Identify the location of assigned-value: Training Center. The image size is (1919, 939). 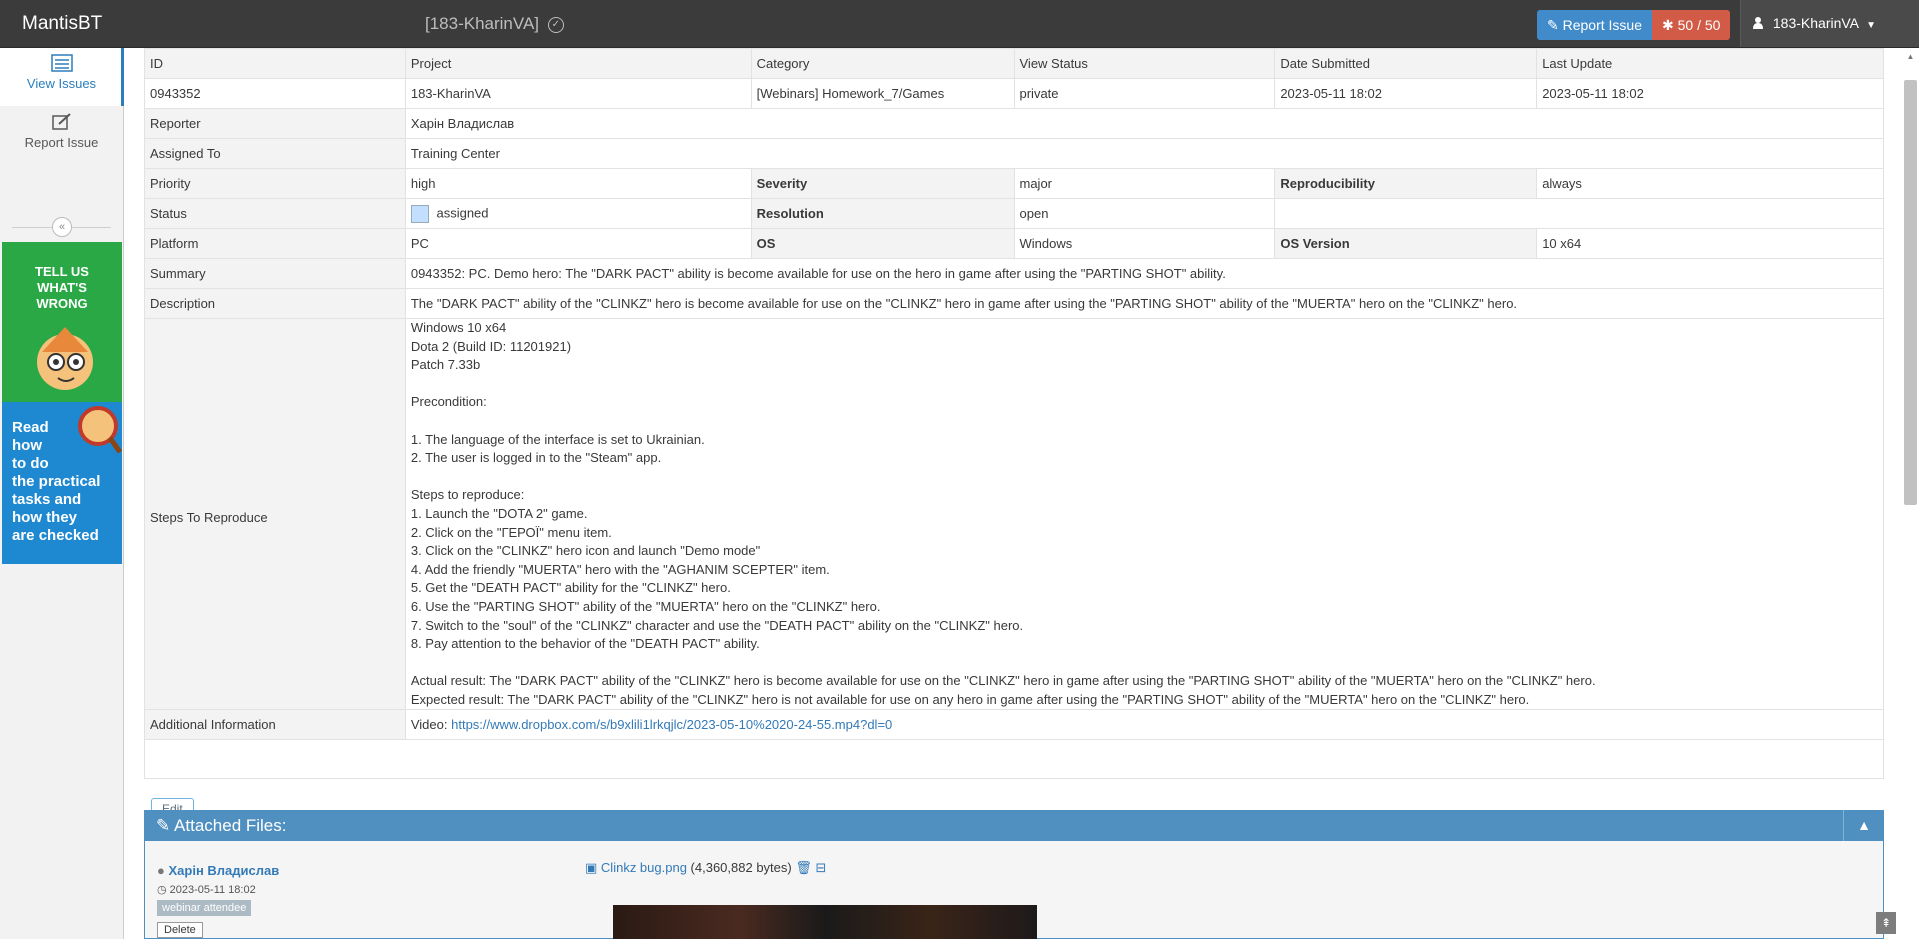
(1144, 153).